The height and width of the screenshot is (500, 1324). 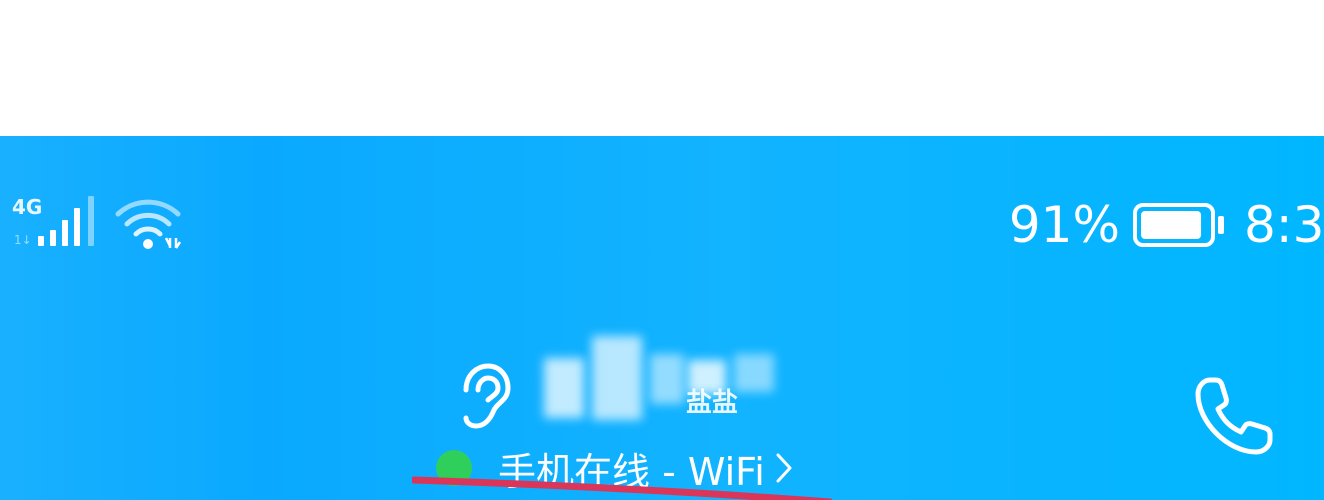 I want to click on contact-name: 盐盐, so click(x=645, y=378).